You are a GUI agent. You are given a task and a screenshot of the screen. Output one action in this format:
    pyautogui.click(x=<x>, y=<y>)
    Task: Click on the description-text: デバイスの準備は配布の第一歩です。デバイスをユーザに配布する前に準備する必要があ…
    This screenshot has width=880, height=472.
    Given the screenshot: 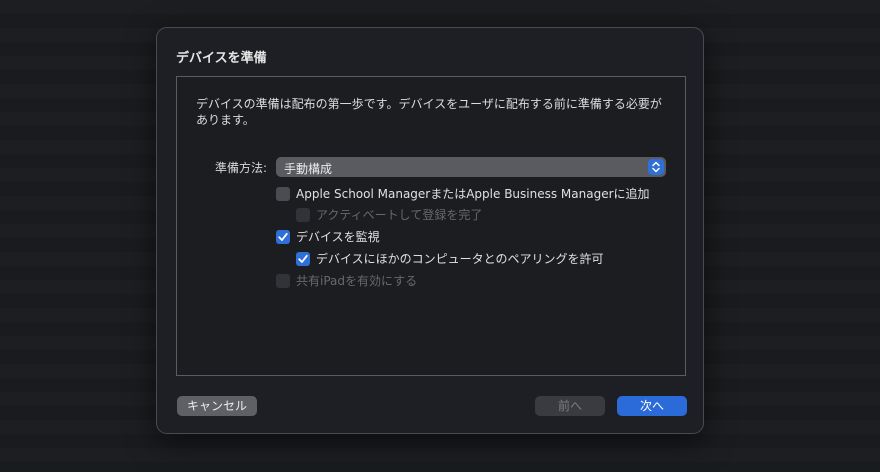 What is the action you would take?
    pyautogui.click(x=429, y=112)
    